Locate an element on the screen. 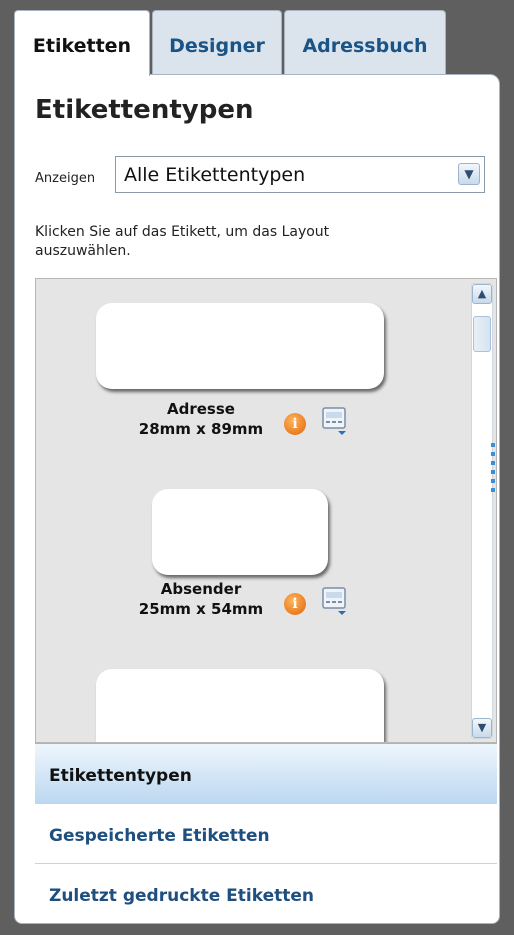 This screenshot has height=935, width=514. select-value: Alle Etikettentypen is located at coordinates (215, 175).